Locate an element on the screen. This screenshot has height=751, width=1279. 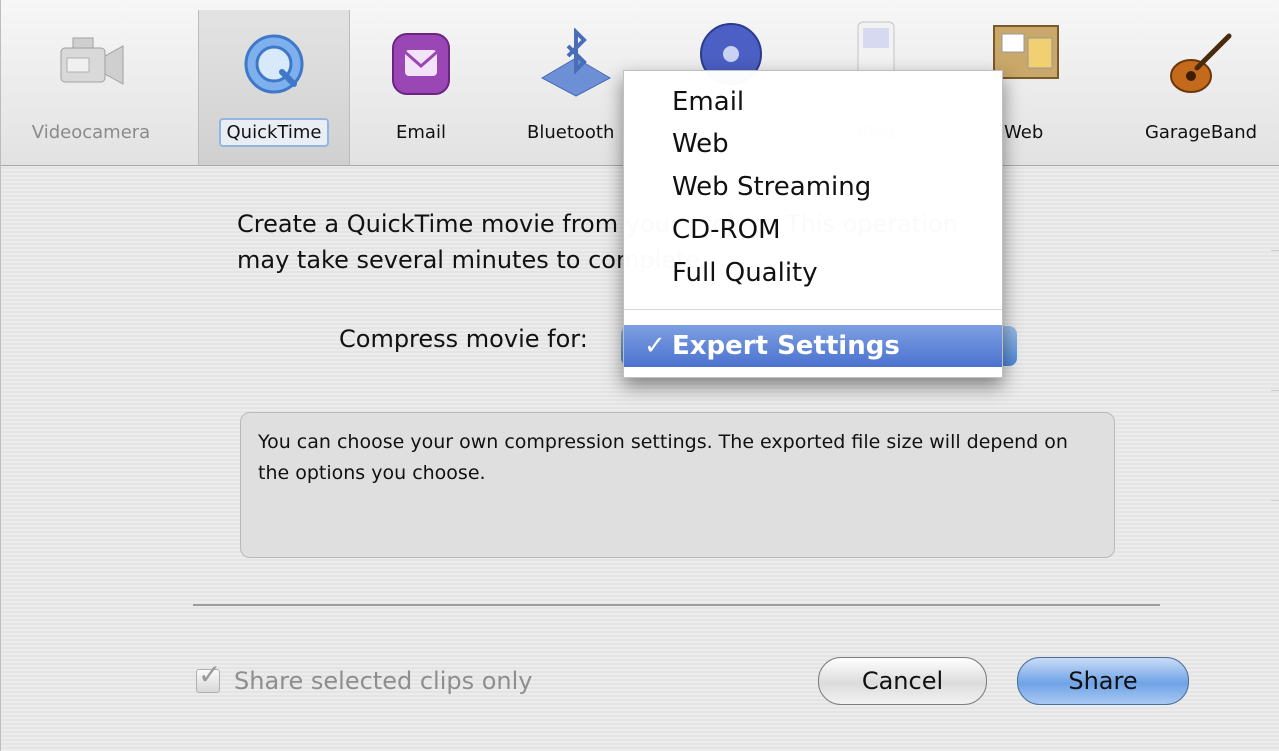
toolbar-label-email: Email is located at coordinates (421, 132).